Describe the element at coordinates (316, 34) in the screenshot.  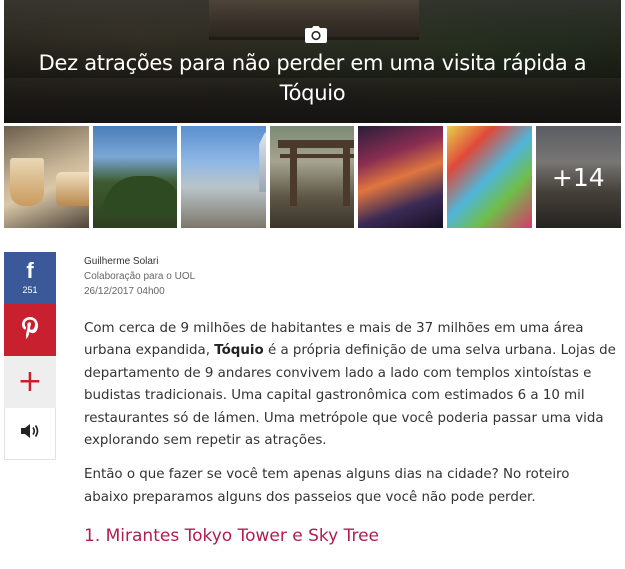
I see `camera-icon` at that location.